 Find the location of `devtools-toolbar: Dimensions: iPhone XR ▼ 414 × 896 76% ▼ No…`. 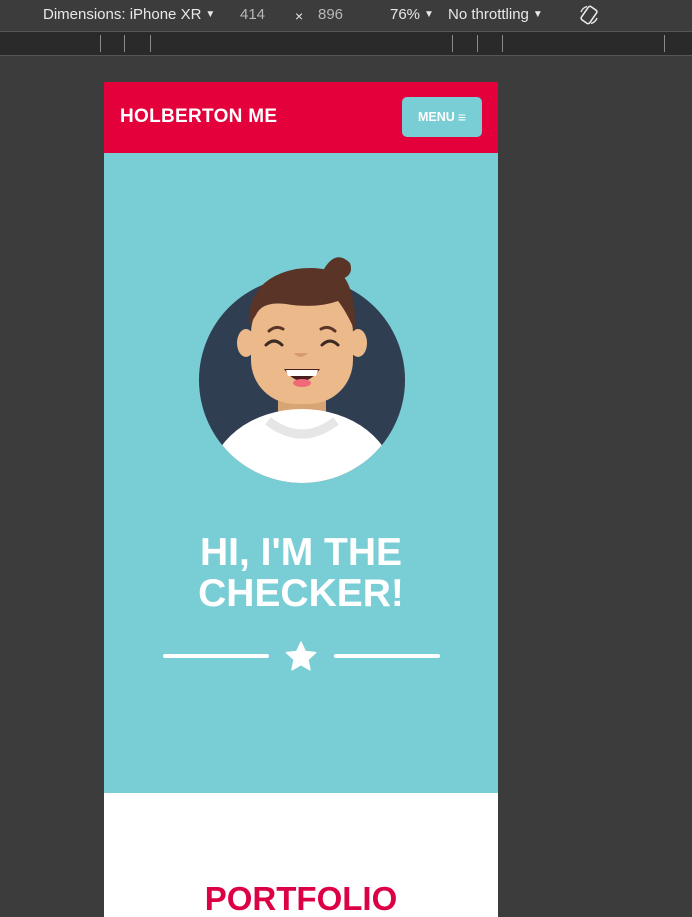

devtools-toolbar: Dimensions: iPhone XR ▼ 414 × 896 76% ▼ No… is located at coordinates (346, 15).